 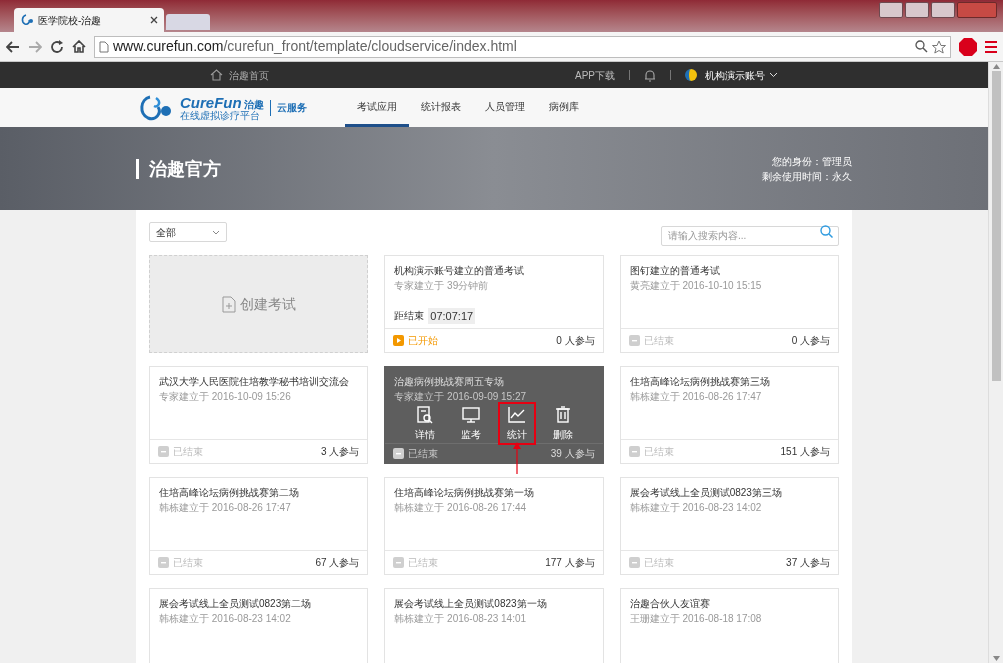 What do you see at coordinates (696, 619) in the screenshot?
I see `exam-creator: 王珊建立于 2016-08-18 17:08` at bounding box center [696, 619].